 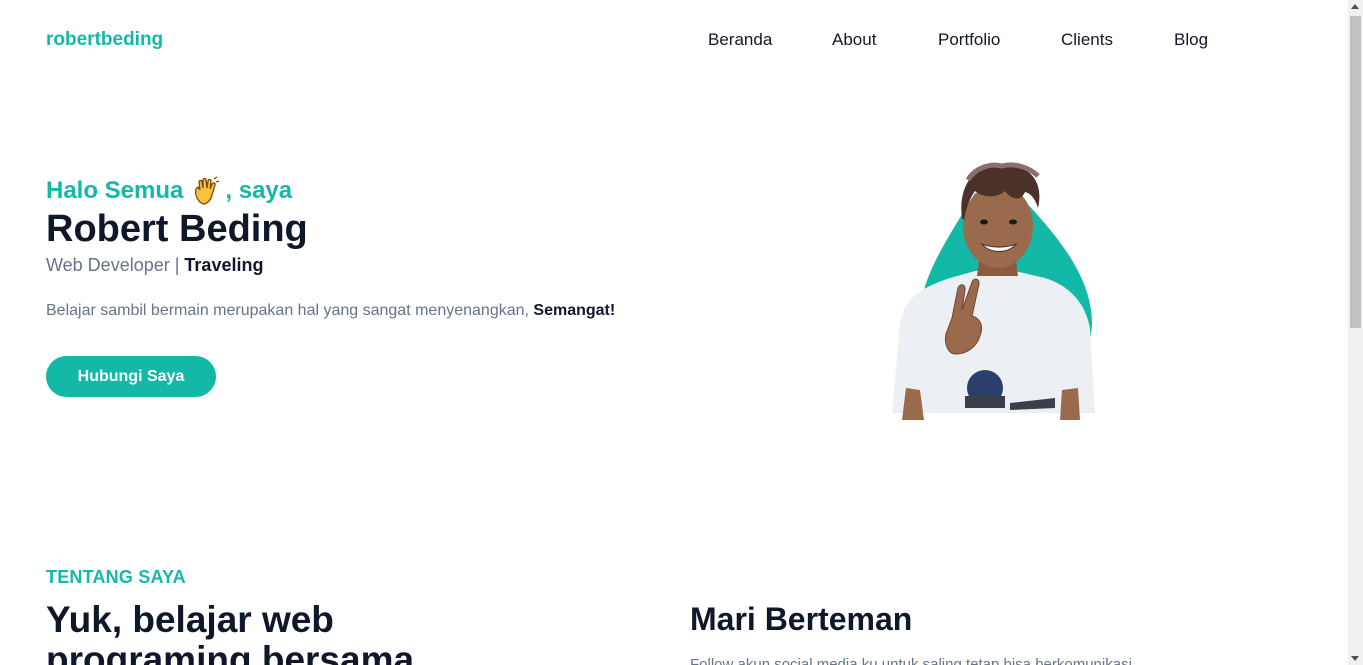 I want to click on hero-role: Web Developer | Traveling, so click(x=154, y=265).